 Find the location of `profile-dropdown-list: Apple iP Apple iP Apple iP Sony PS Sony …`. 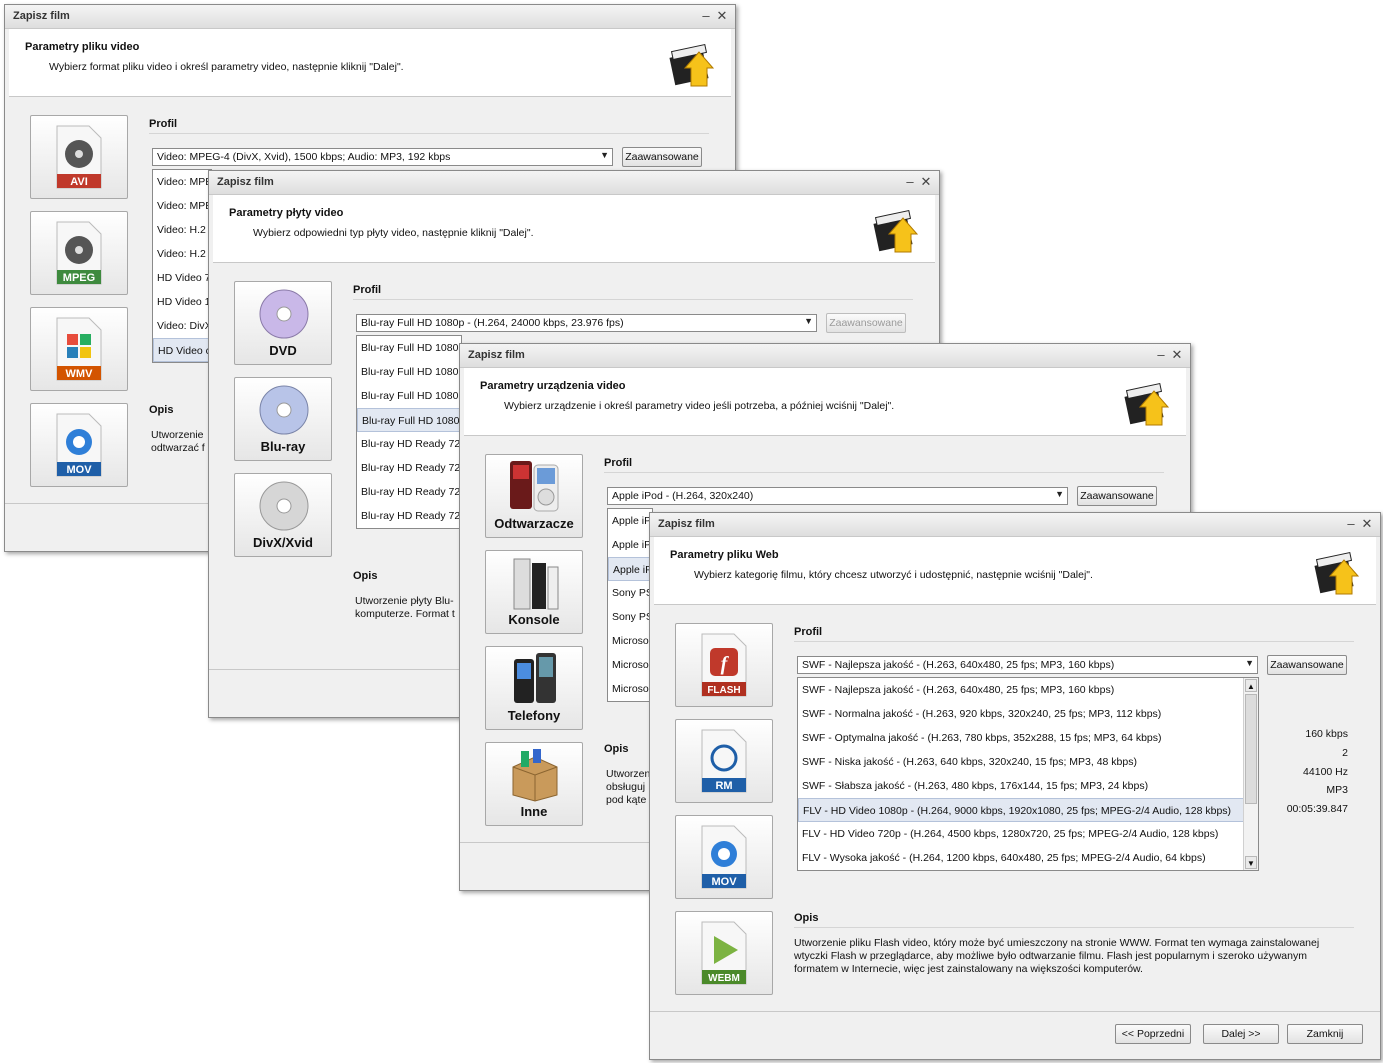

profile-dropdown-list: Apple iP Apple iP Apple iP Sony PS Sony … is located at coordinates (630, 605).